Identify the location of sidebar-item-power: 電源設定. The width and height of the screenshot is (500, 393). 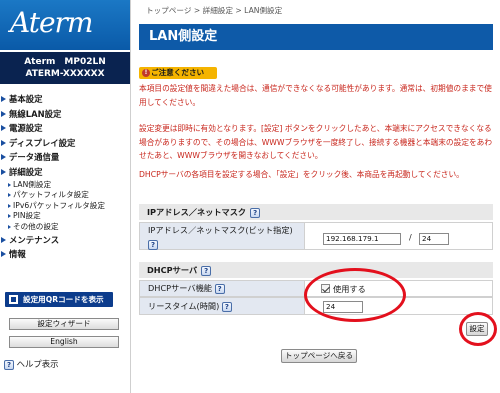
(65, 128).